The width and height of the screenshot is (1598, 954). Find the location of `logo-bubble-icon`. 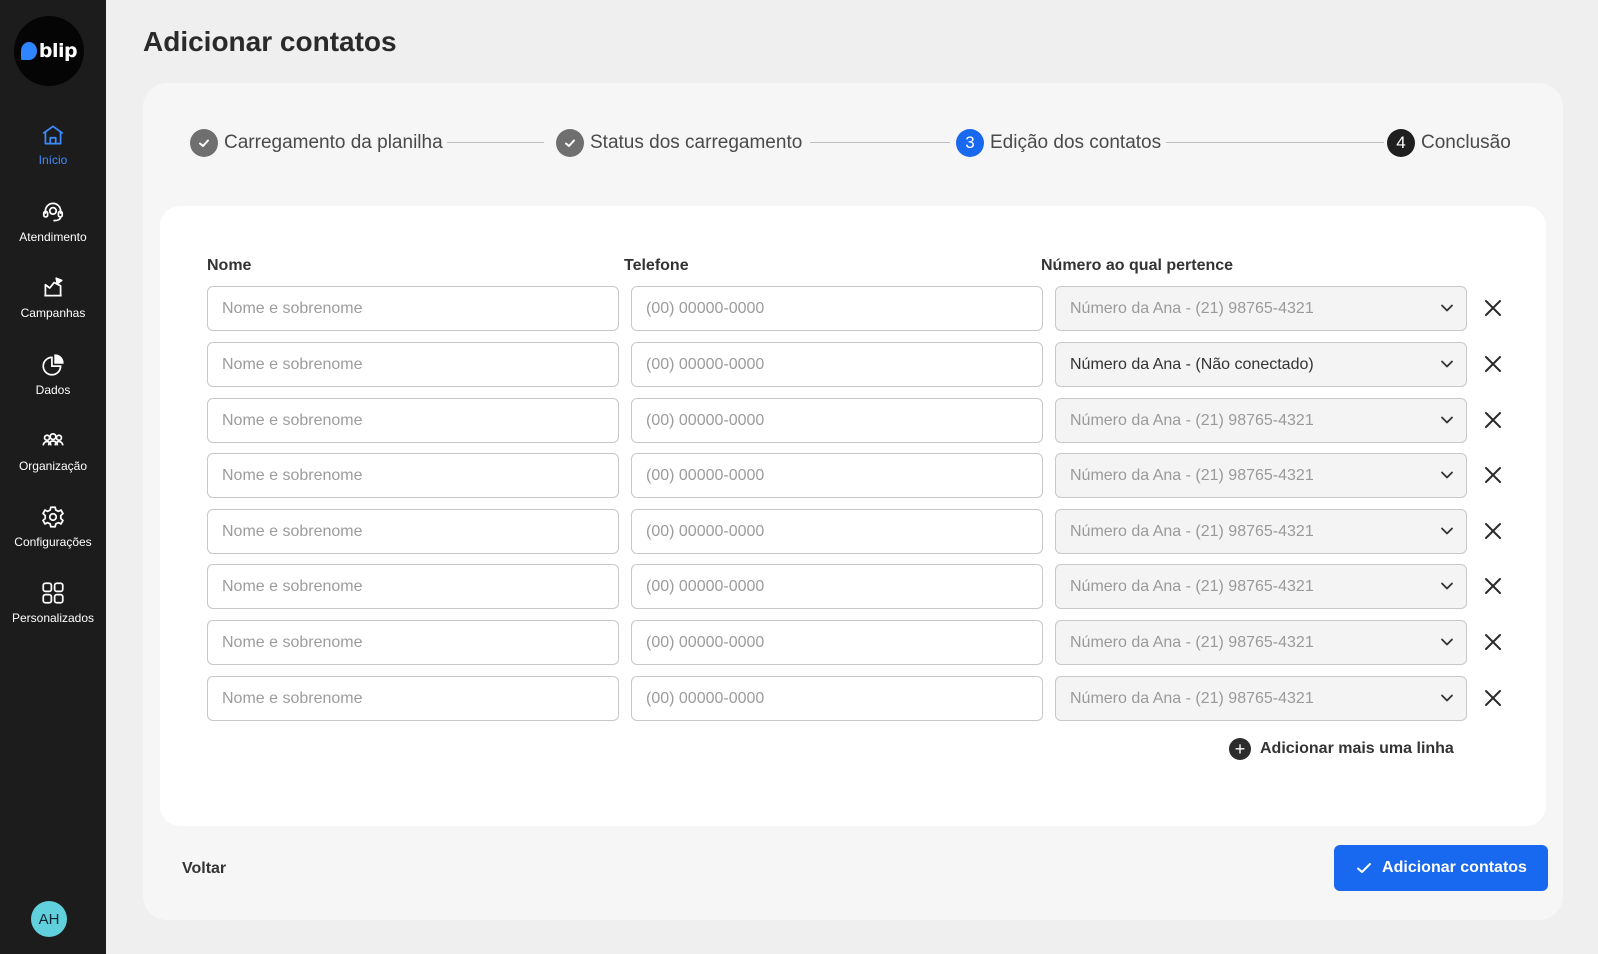

logo-bubble-icon is located at coordinates (28, 51).